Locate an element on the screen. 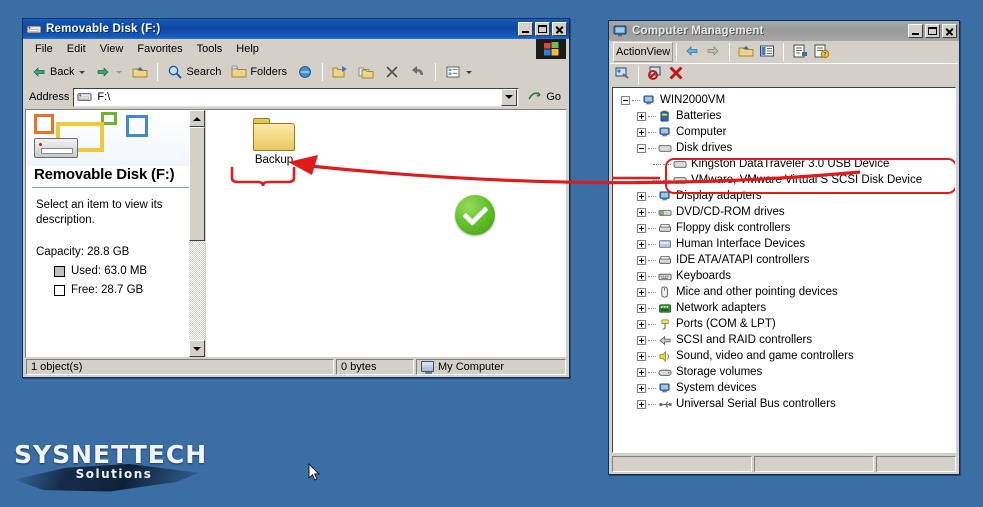 The height and width of the screenshot is (507, 983). up-button is located at coordinates (140, 72).